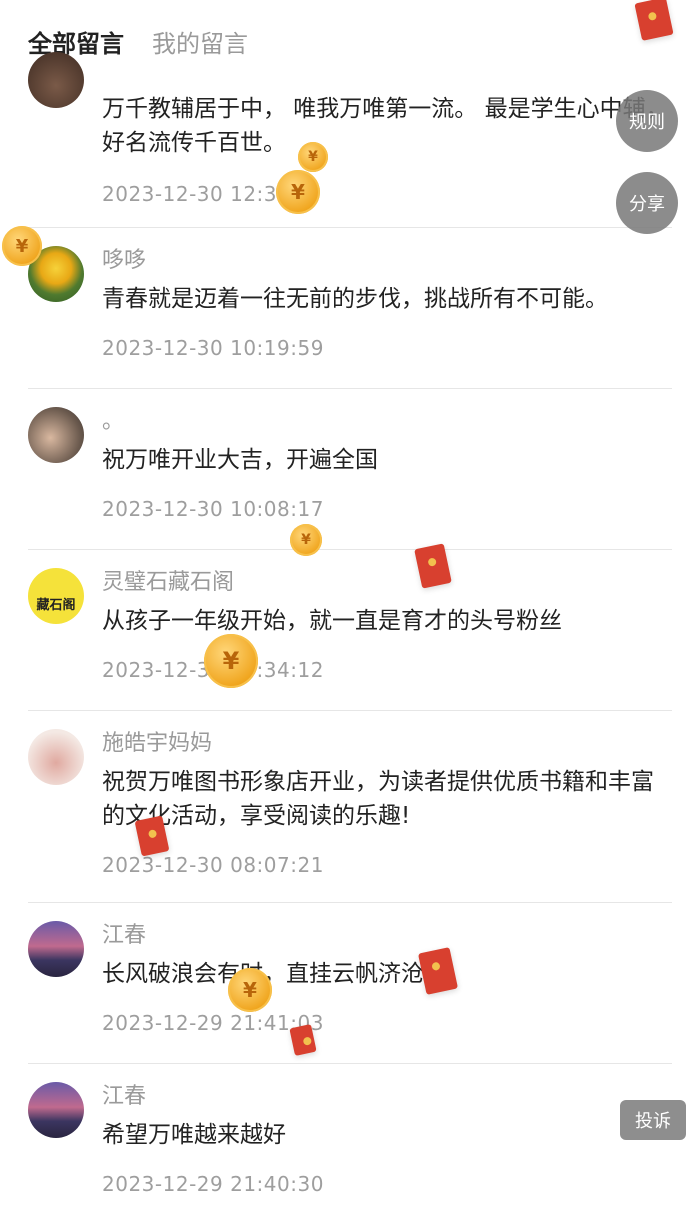 Image resolution: width=700 pixels, height=1214 pixels. What do you see at coordinates (240, 460) in the screenshot?
I see `comment-content: 祝万唯开业大吉，开遍全国` at bounding box center [240, 460].